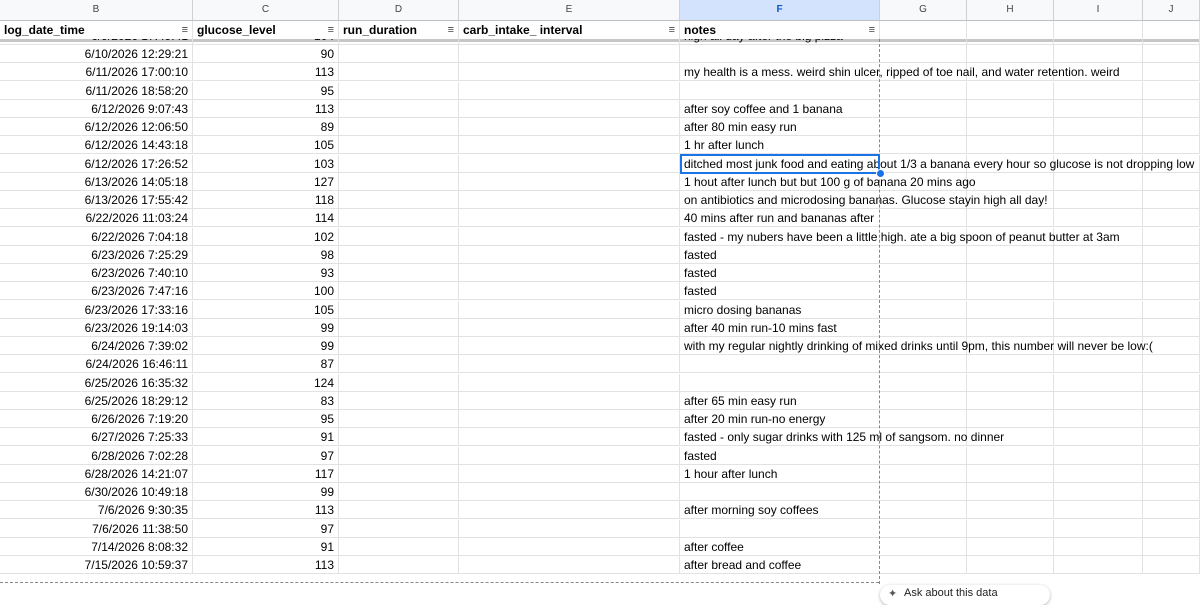  I want to click on notes-cell: after soy coffee and 1 banana, so click(780, 109).